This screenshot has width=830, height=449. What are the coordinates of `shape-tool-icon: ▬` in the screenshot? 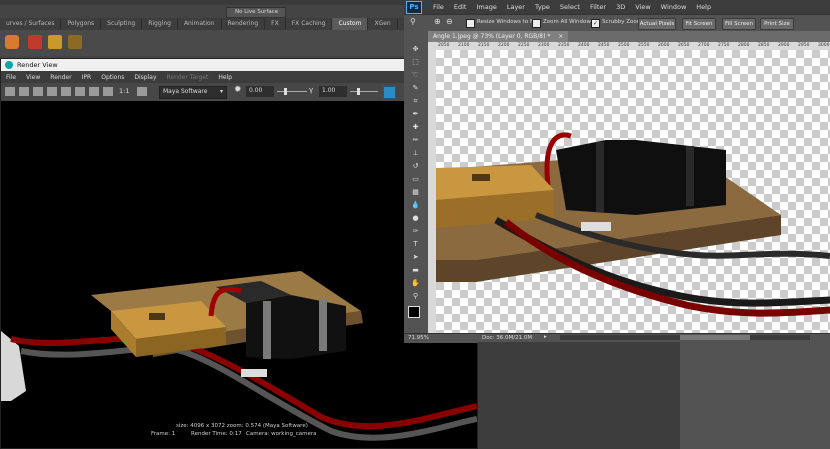 It's located at (415, 270).